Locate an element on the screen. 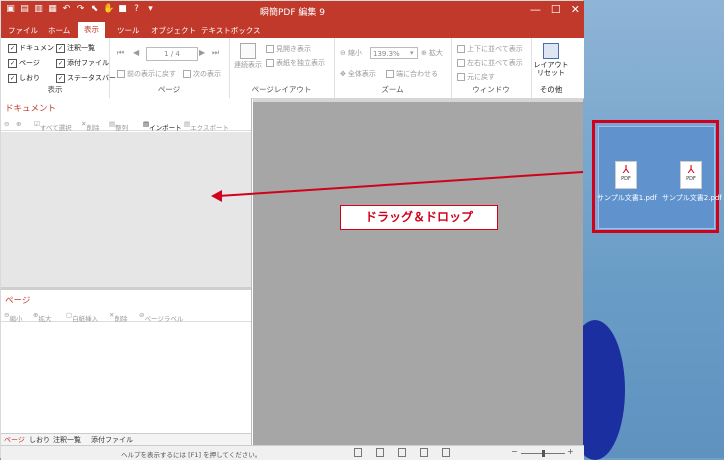 Image resolution: width=724 pixels, height=460 pixels. page-toolbar: ⊖ 縮小 ⊕ 拡大 ▢ 白紙挿入 ✕ 削除 ⊘ ページラベル is located at coordinates (126, 316).